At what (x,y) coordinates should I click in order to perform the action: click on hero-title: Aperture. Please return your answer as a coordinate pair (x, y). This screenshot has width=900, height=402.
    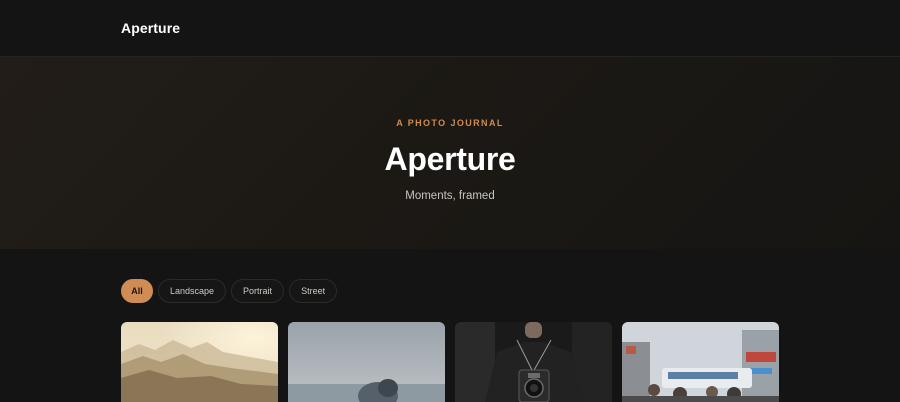
    Looking at the image, I should click on (450, 159).